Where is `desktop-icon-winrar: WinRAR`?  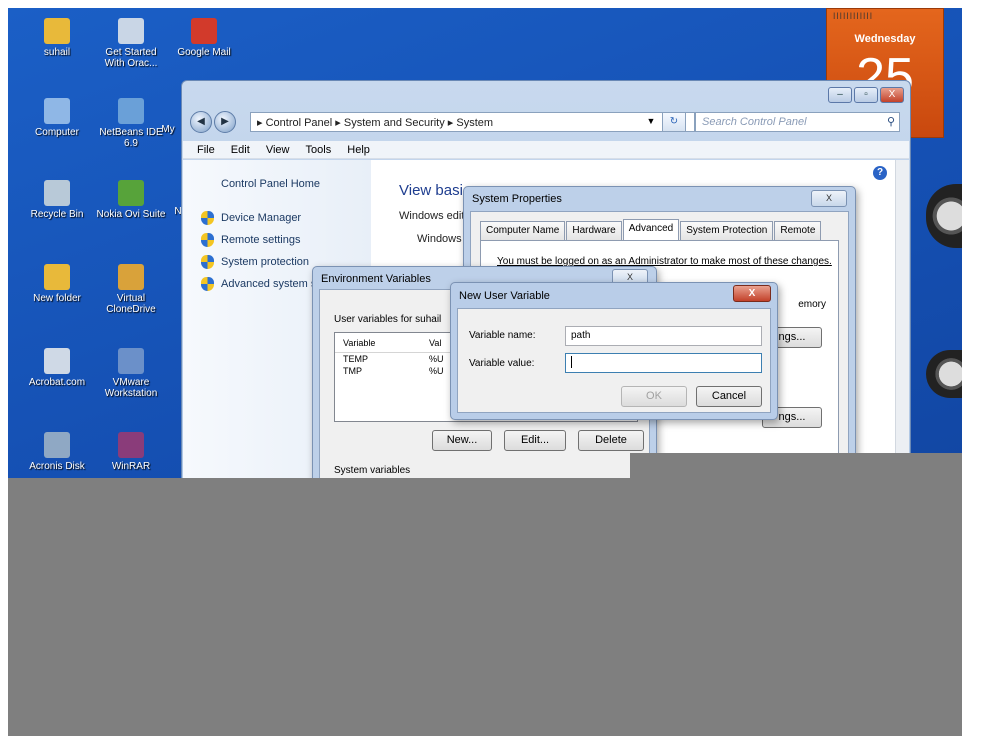
desktop-icon-winrar: WinRAR is located at coordinates (131, 452).